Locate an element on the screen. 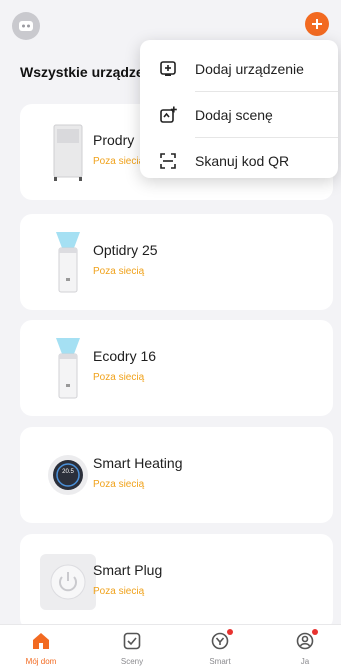 The width and height of the screenshot is (341, 669). scan-qr-icon is located at coordinates (168, 161).